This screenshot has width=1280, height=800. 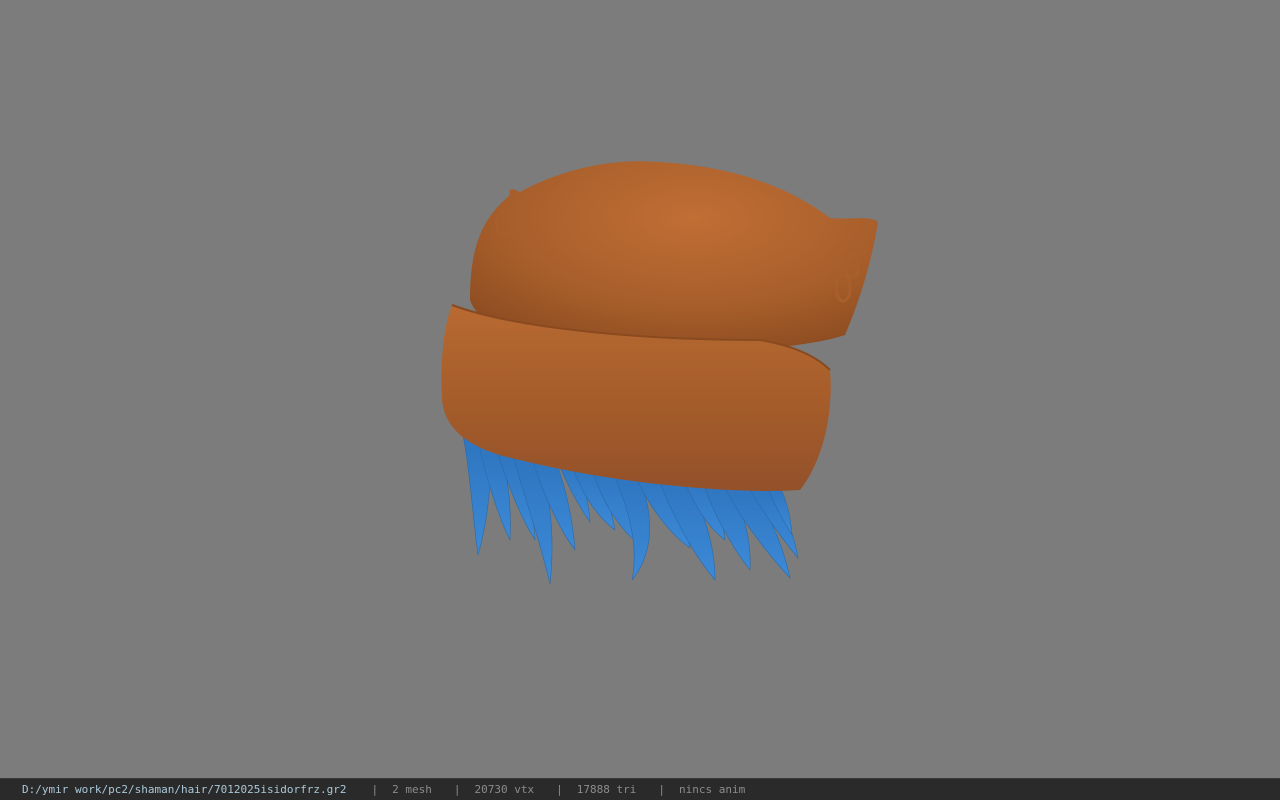 I want to click on anim-status: nincs anim, so click(x=712, y=789).